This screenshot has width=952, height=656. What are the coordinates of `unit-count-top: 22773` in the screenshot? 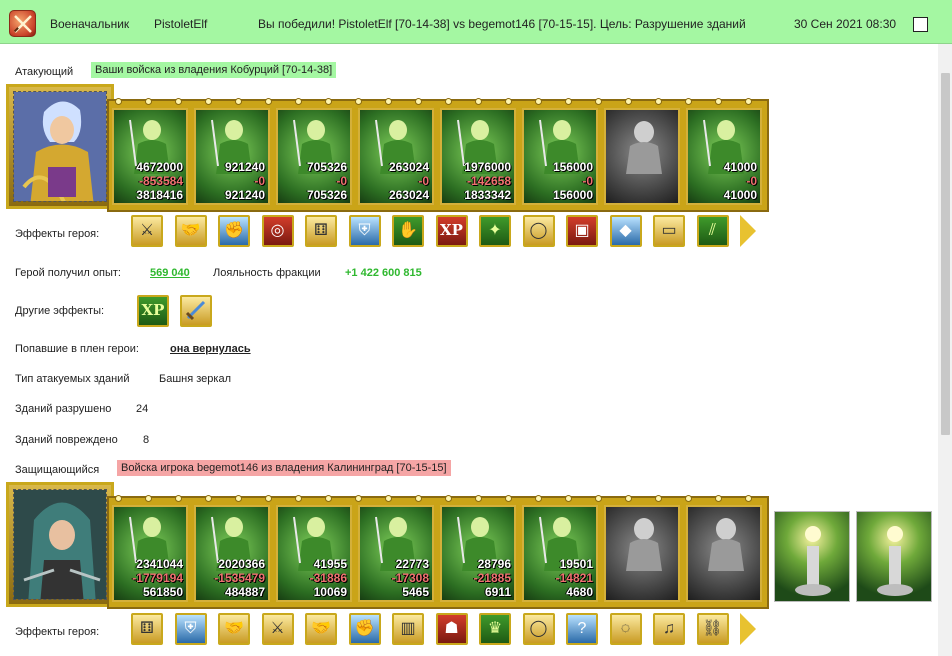 It's located at (412, 564).